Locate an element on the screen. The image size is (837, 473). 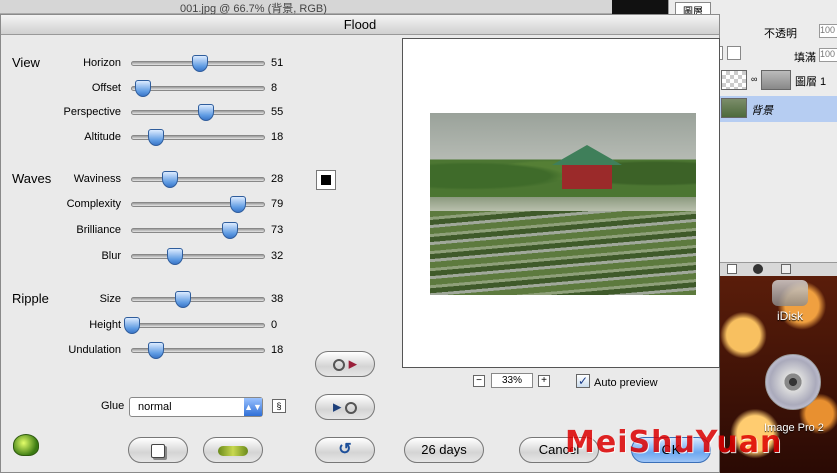
complexity-slider-thumb is located at coordinates (237, 204).